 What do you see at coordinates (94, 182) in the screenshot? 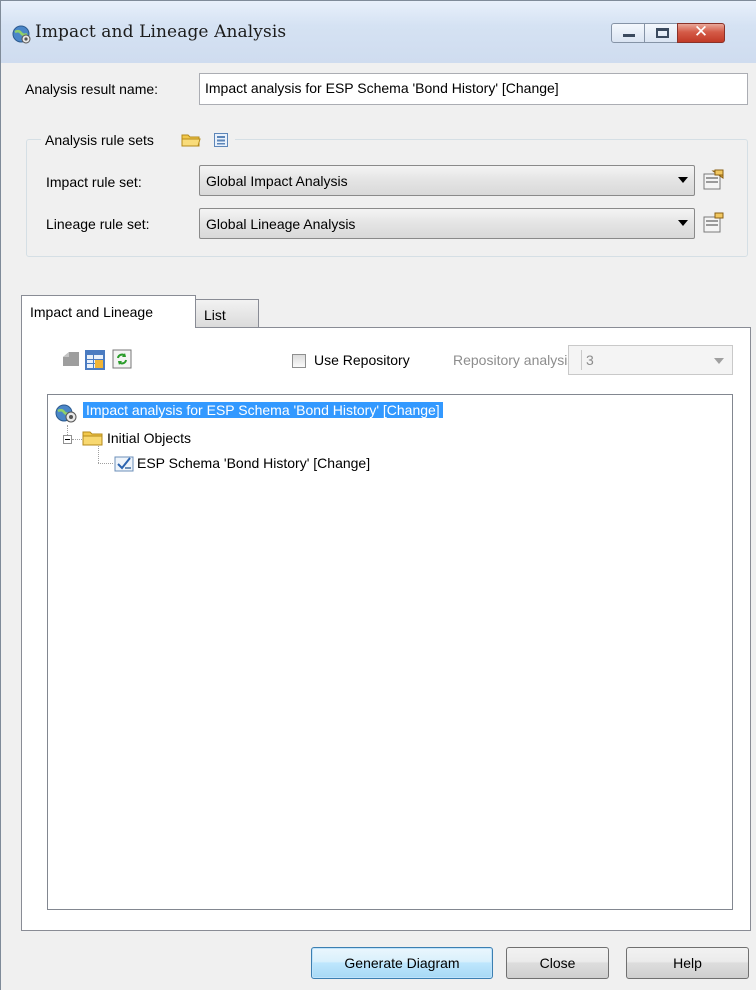
I see `impact-rule-set-label: Impact rule set:` at bounding box center [94, 182].